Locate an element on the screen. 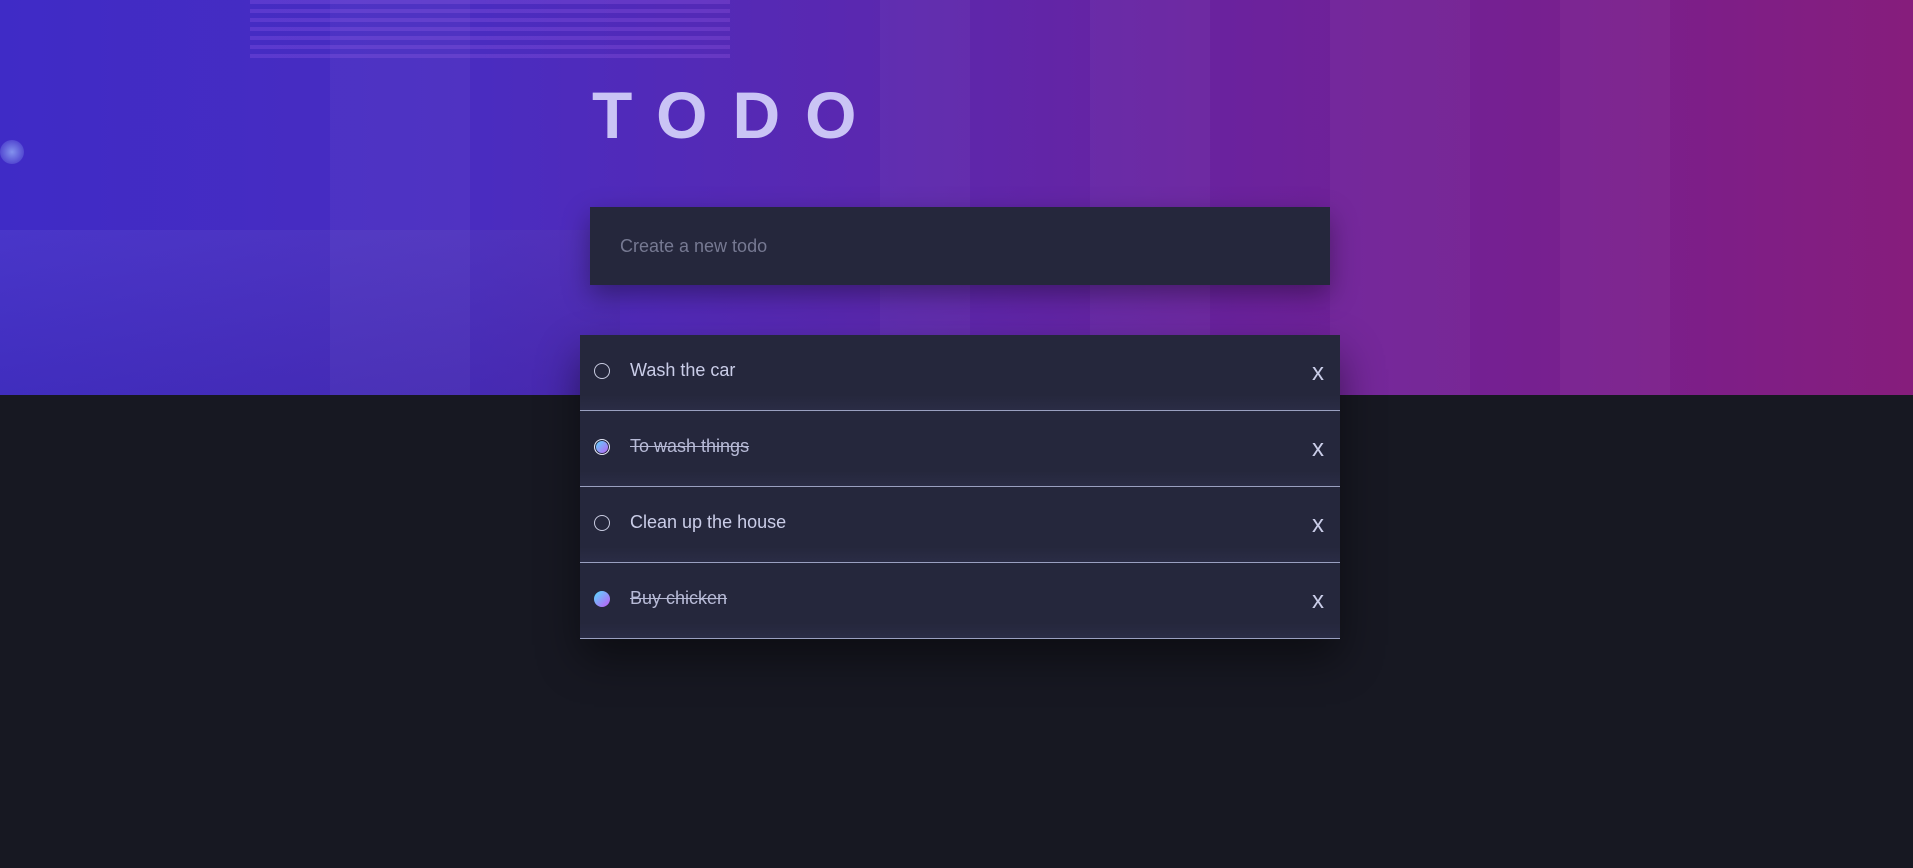 Image resolution: width=1913 pixels, height=868 pixels. todo-text: To wash things is located at coordinates (690, 446).